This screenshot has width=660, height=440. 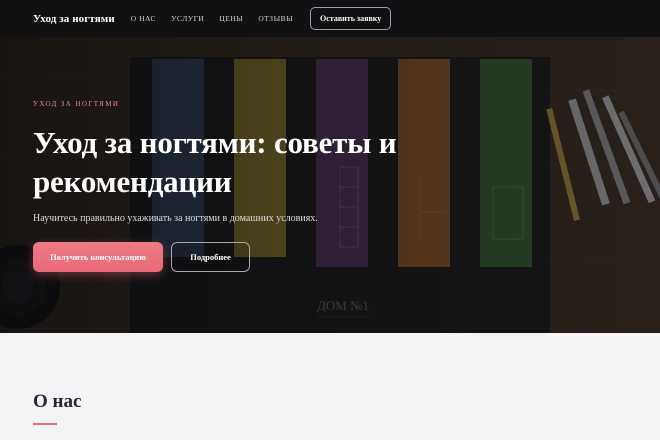 I want to click on nav-item-prices: Цены, so click(x=231, y=18).